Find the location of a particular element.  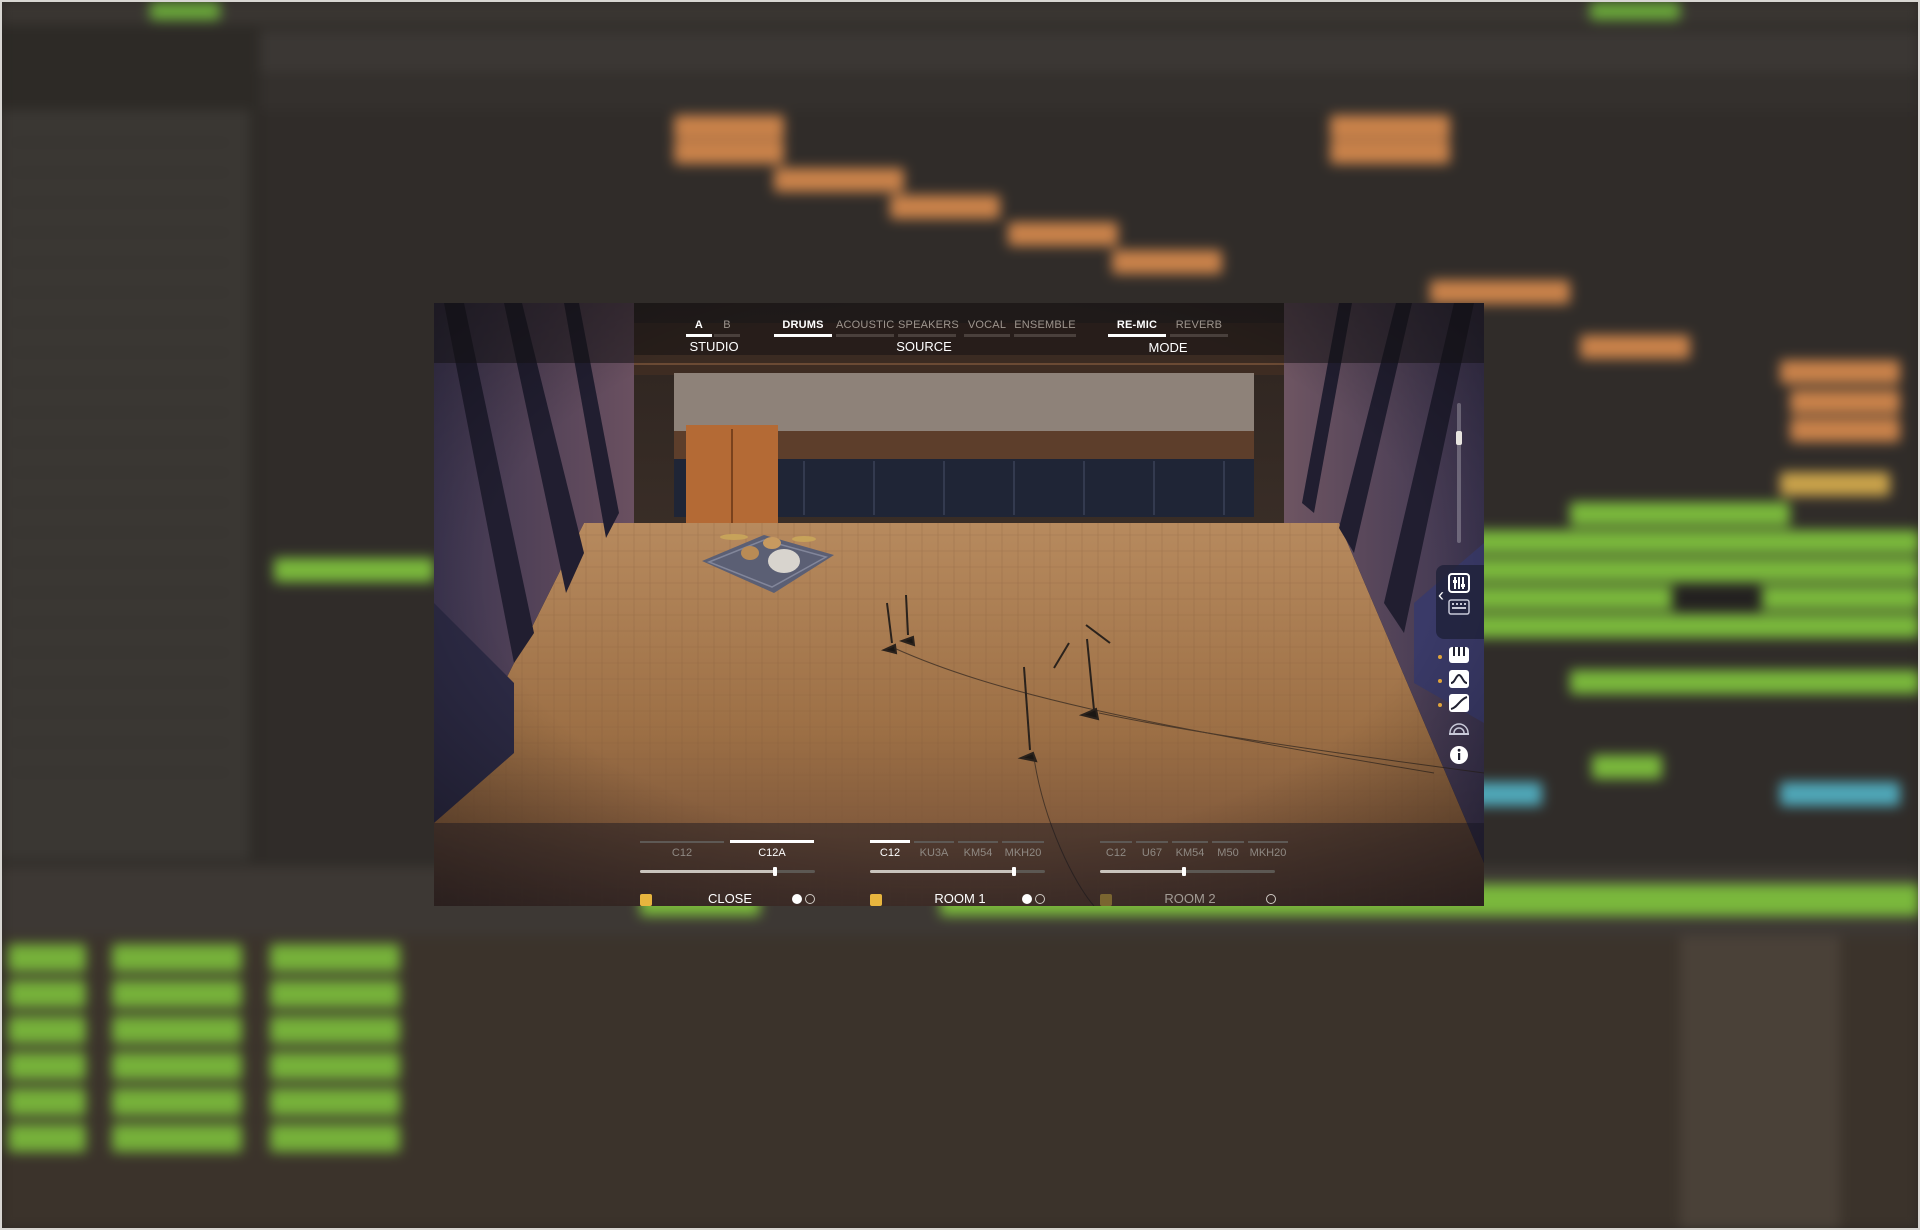

mixer-icon is located at coordinates (1459, 583).